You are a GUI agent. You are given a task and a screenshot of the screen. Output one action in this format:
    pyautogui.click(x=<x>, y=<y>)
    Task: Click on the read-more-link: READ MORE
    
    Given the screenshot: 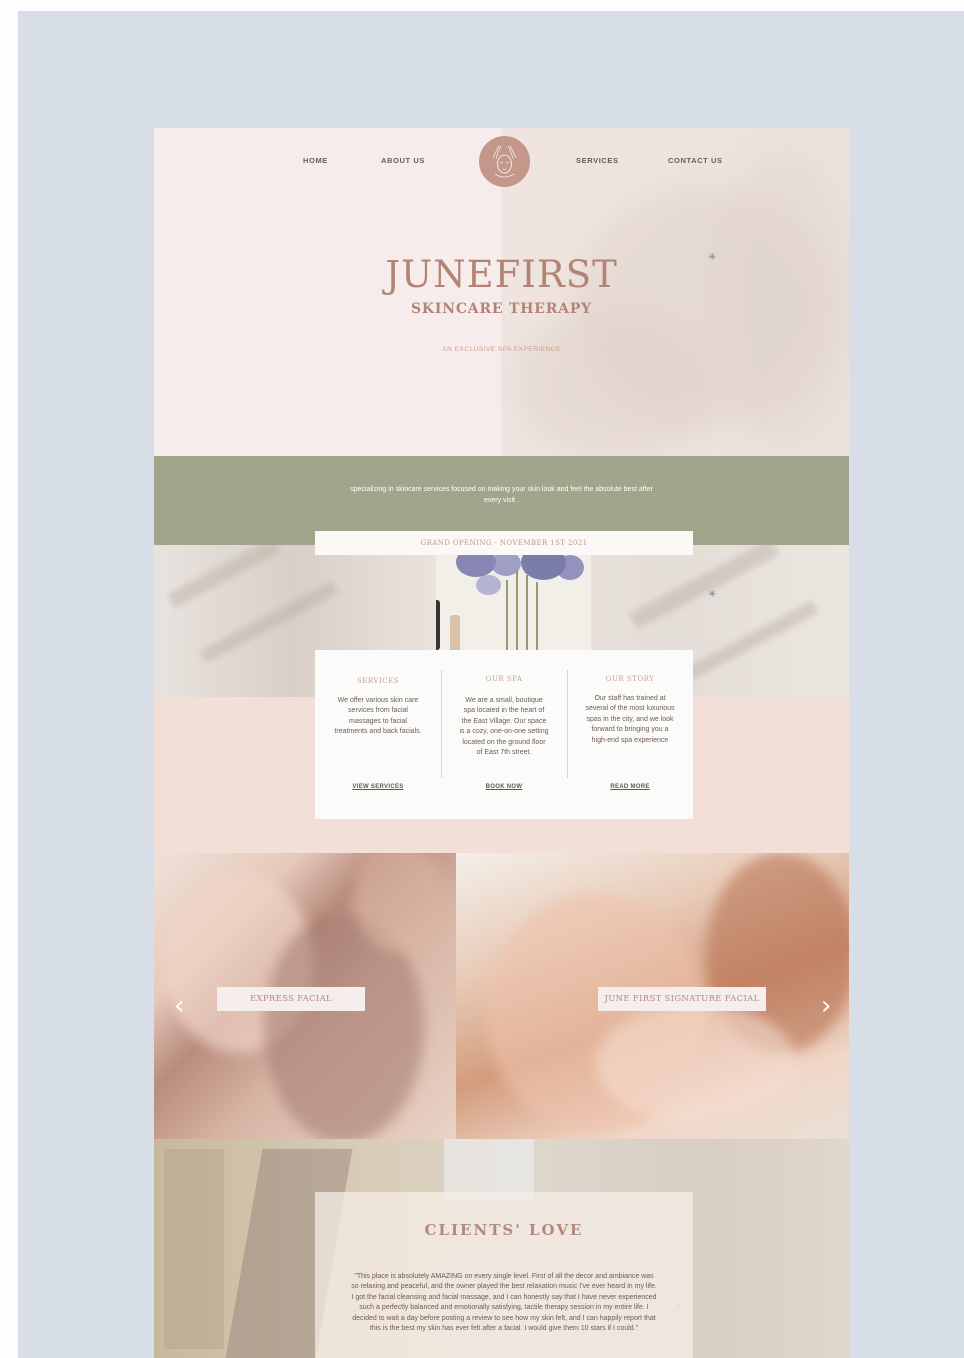 What is the action you would take?
    pyautogui.click(x=630, y=787)
    